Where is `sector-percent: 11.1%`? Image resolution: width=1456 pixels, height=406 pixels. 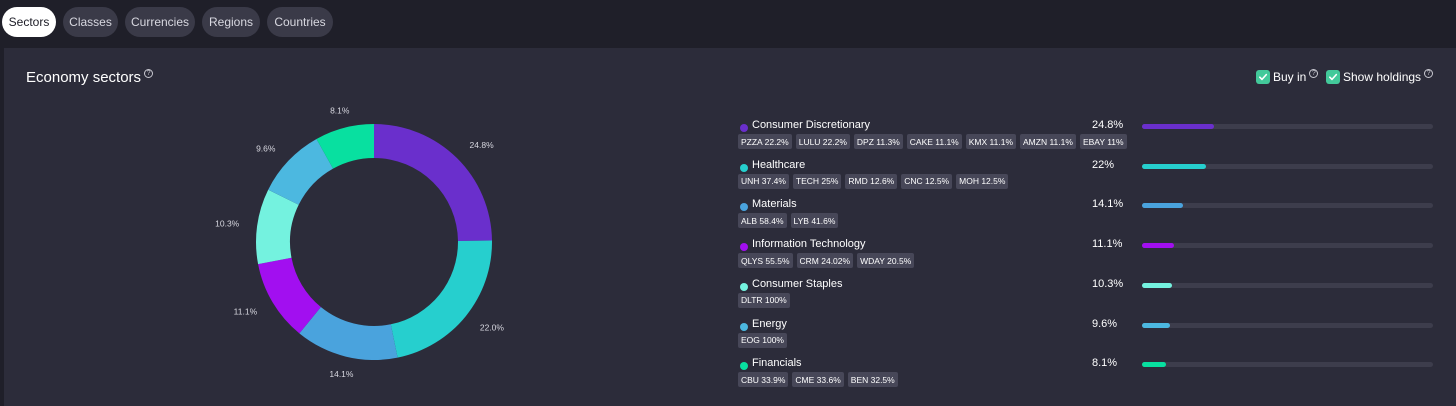
sector-percent: 11.1% is located at coordinates (1107, 244).